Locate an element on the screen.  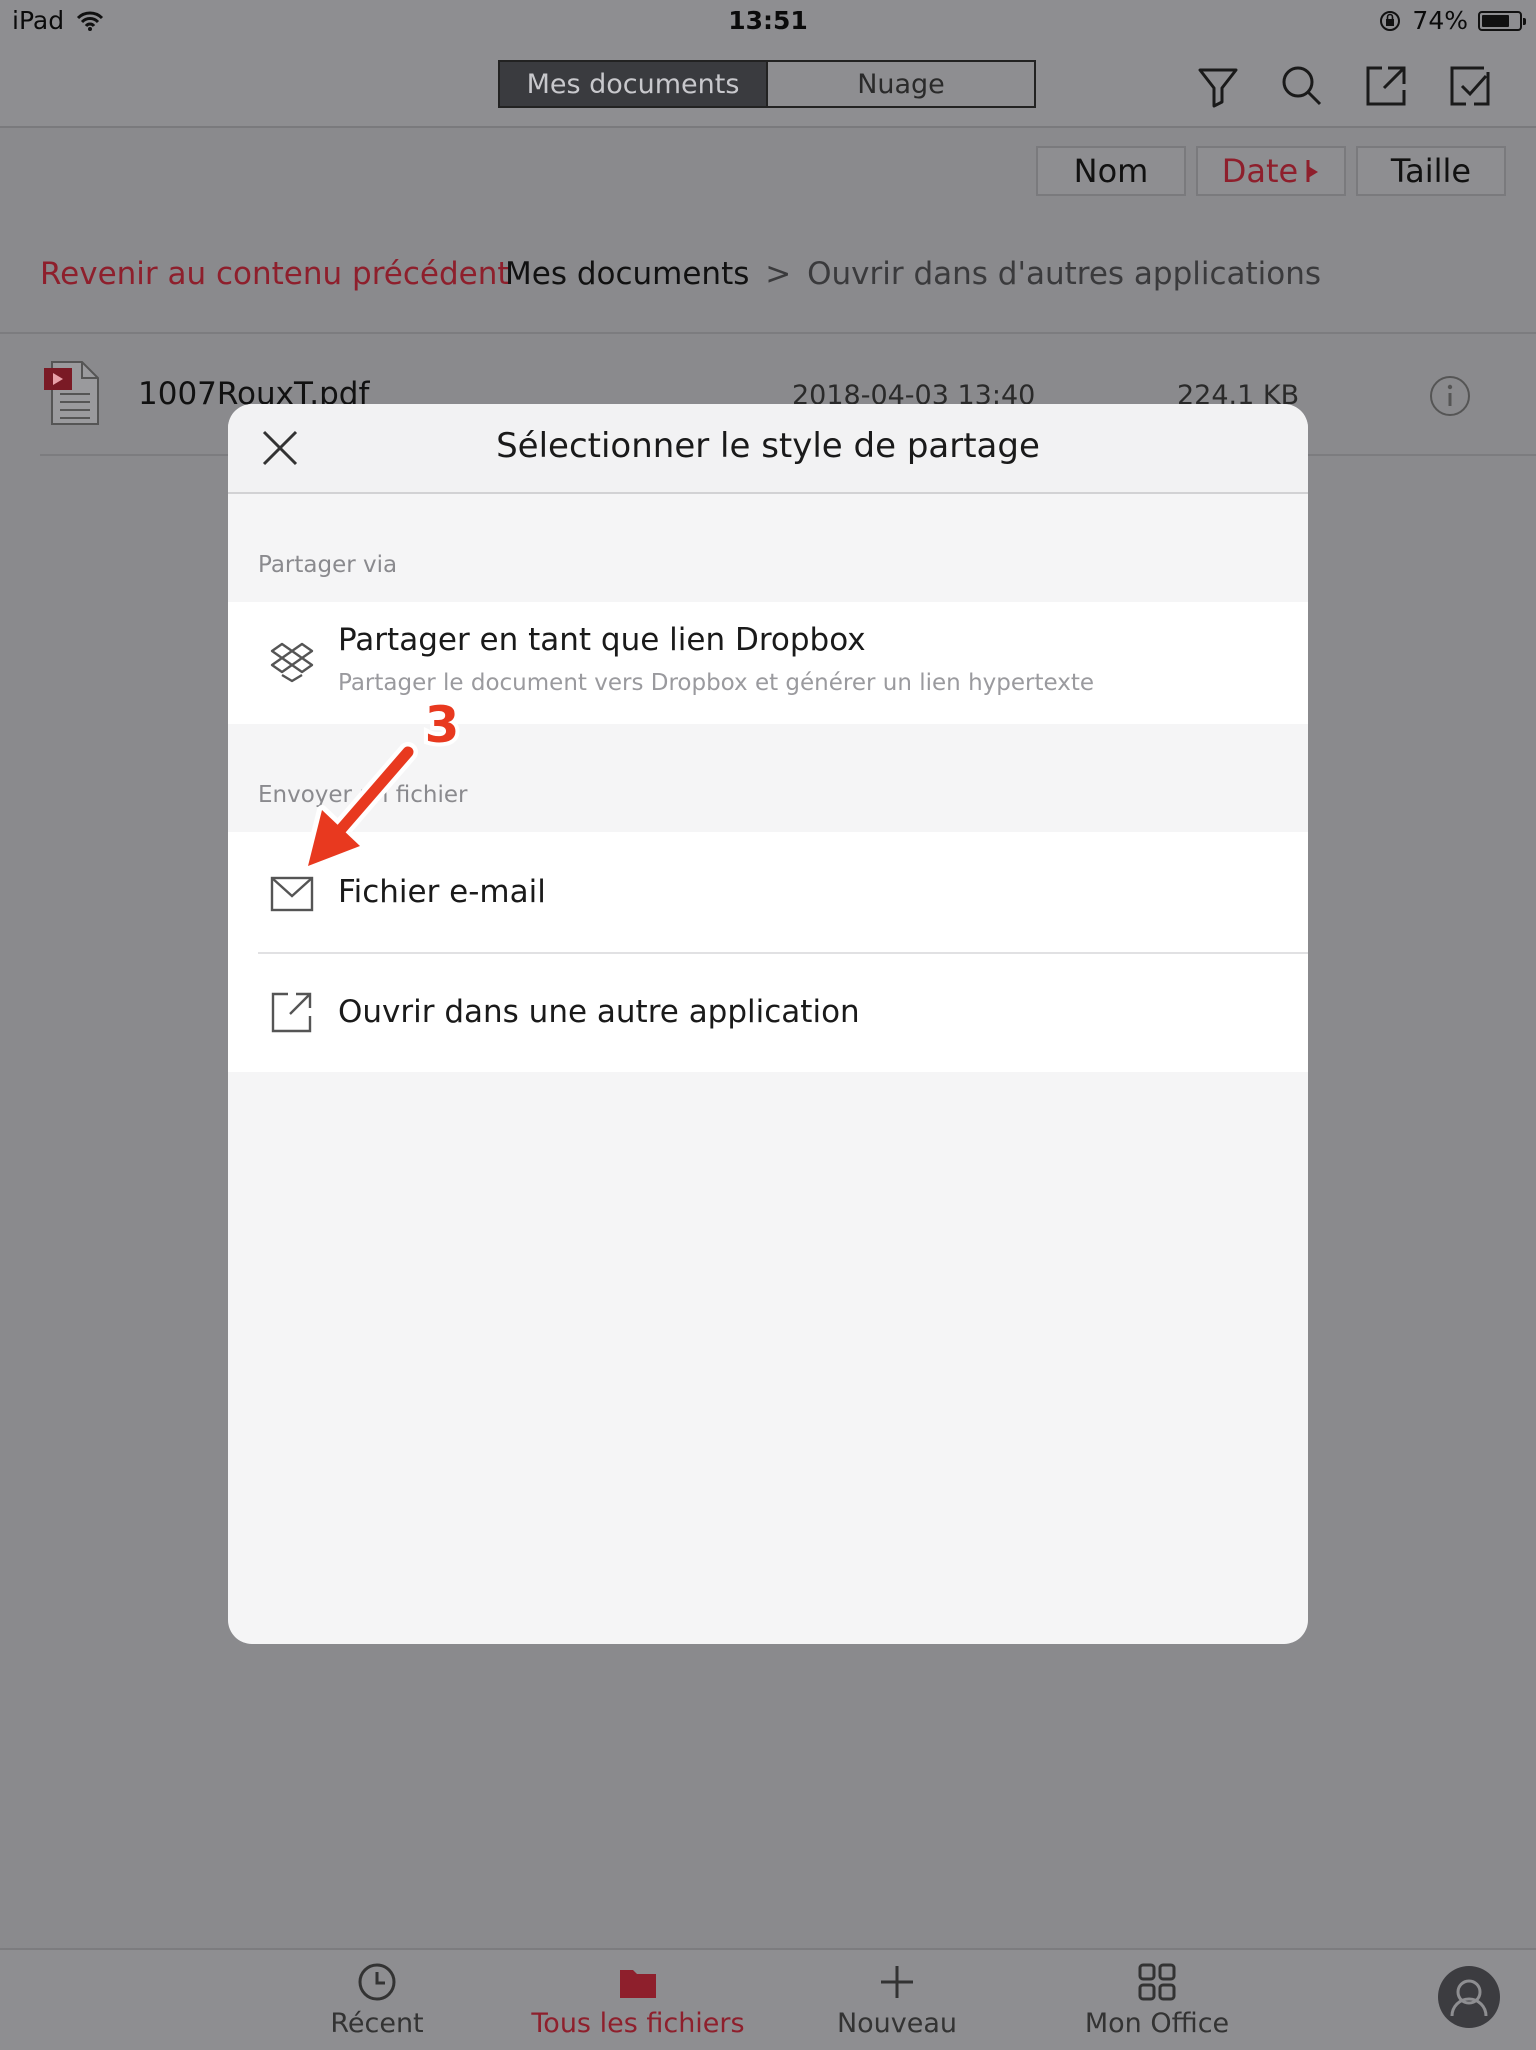
segment-nuage: Nuage is located at coordinates (900, 84).